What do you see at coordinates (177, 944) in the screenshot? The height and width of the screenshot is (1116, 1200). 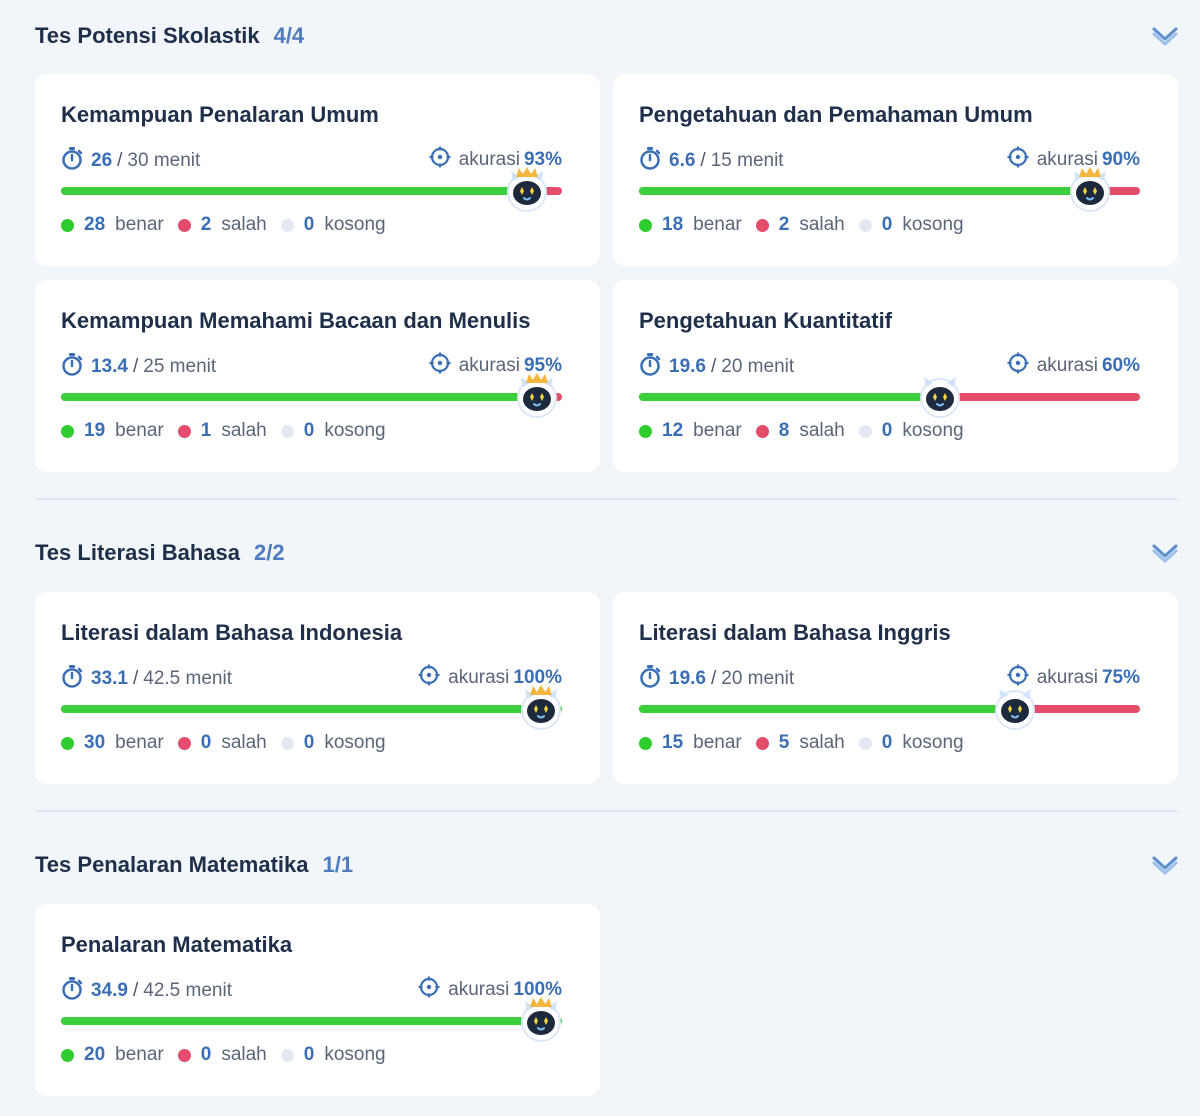 I see `subtest-title: Penalaran Matematika` at bounding box center [177, 944].